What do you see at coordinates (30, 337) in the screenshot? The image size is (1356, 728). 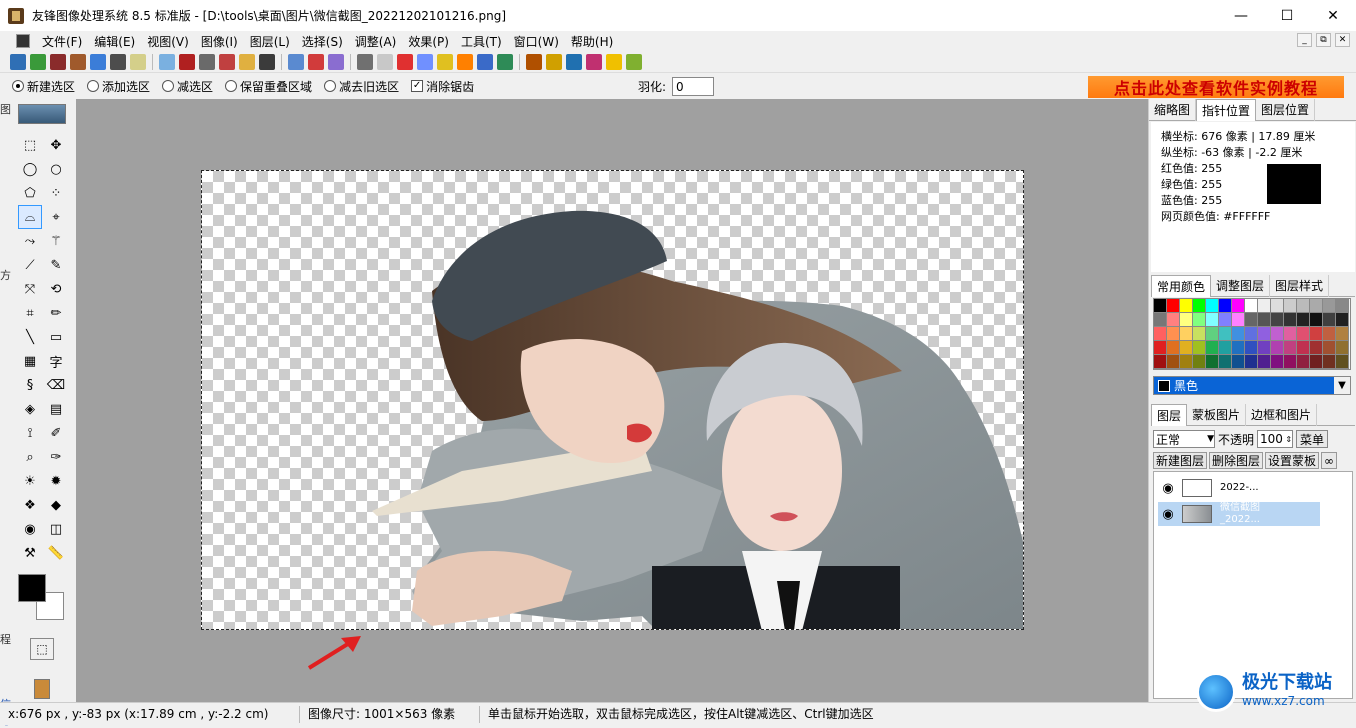 I see `line-tool-icon: ╲` at bounding box center [30, 337].